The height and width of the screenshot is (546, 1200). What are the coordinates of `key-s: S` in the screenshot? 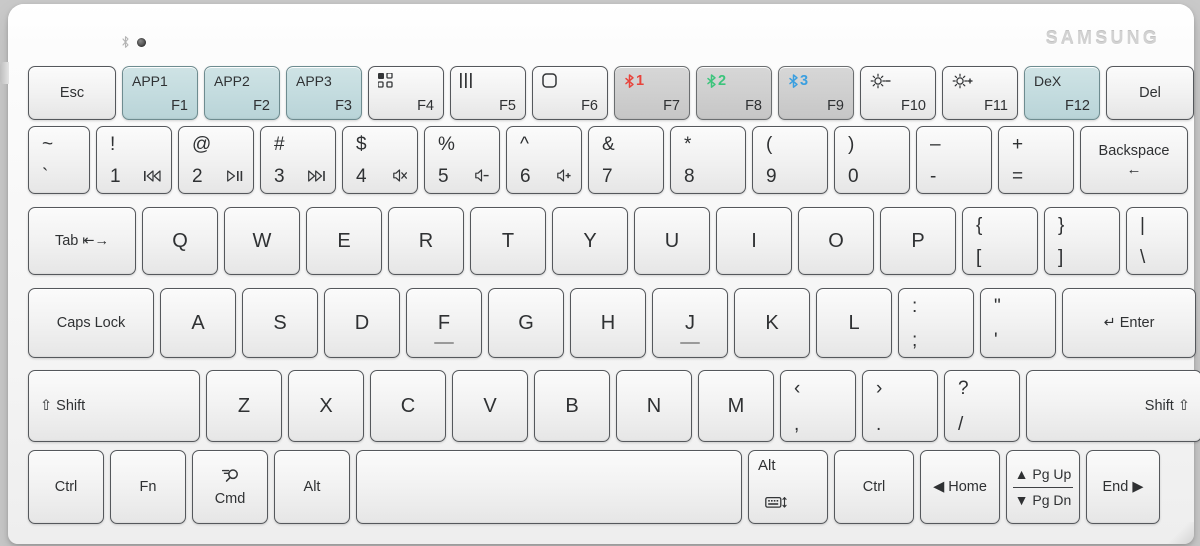 It's located at (280, 323).